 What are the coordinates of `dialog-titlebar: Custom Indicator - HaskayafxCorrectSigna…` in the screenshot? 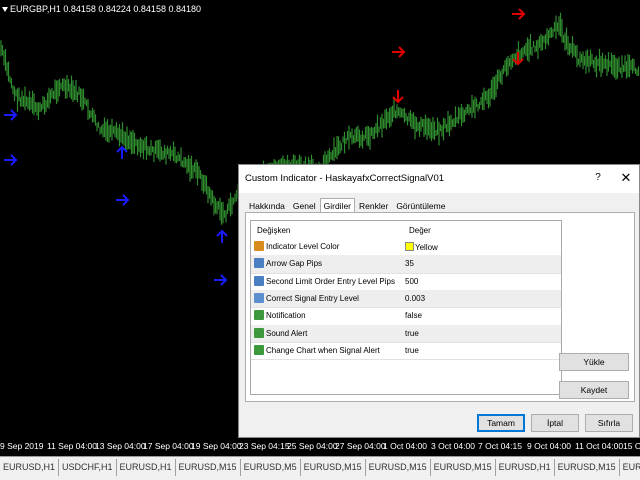 It's located at (439, 179).